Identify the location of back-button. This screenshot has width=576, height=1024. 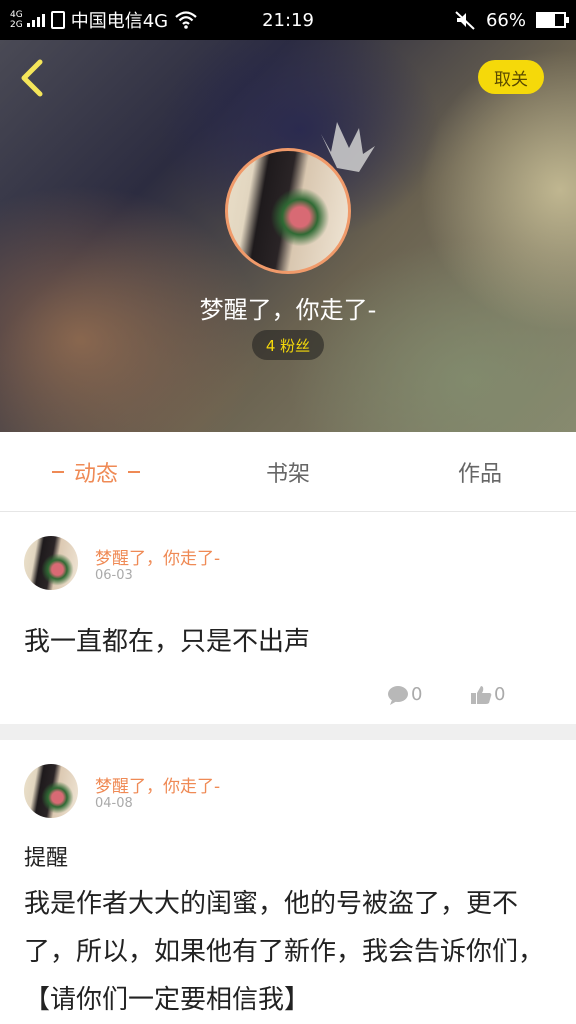
(34, 78).